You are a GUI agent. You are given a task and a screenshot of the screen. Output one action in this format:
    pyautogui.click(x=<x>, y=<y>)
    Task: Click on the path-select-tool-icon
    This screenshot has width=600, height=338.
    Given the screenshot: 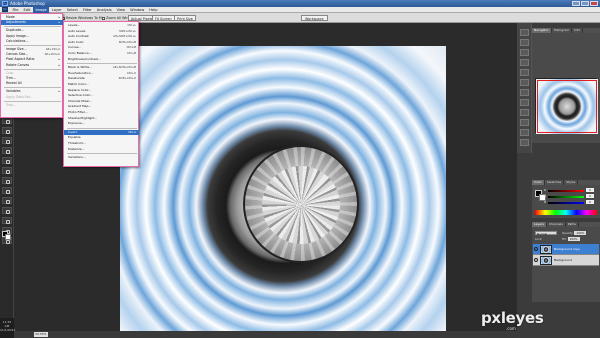 What is the action you would take?
    pyautogui.click(x=7, y=190)
    